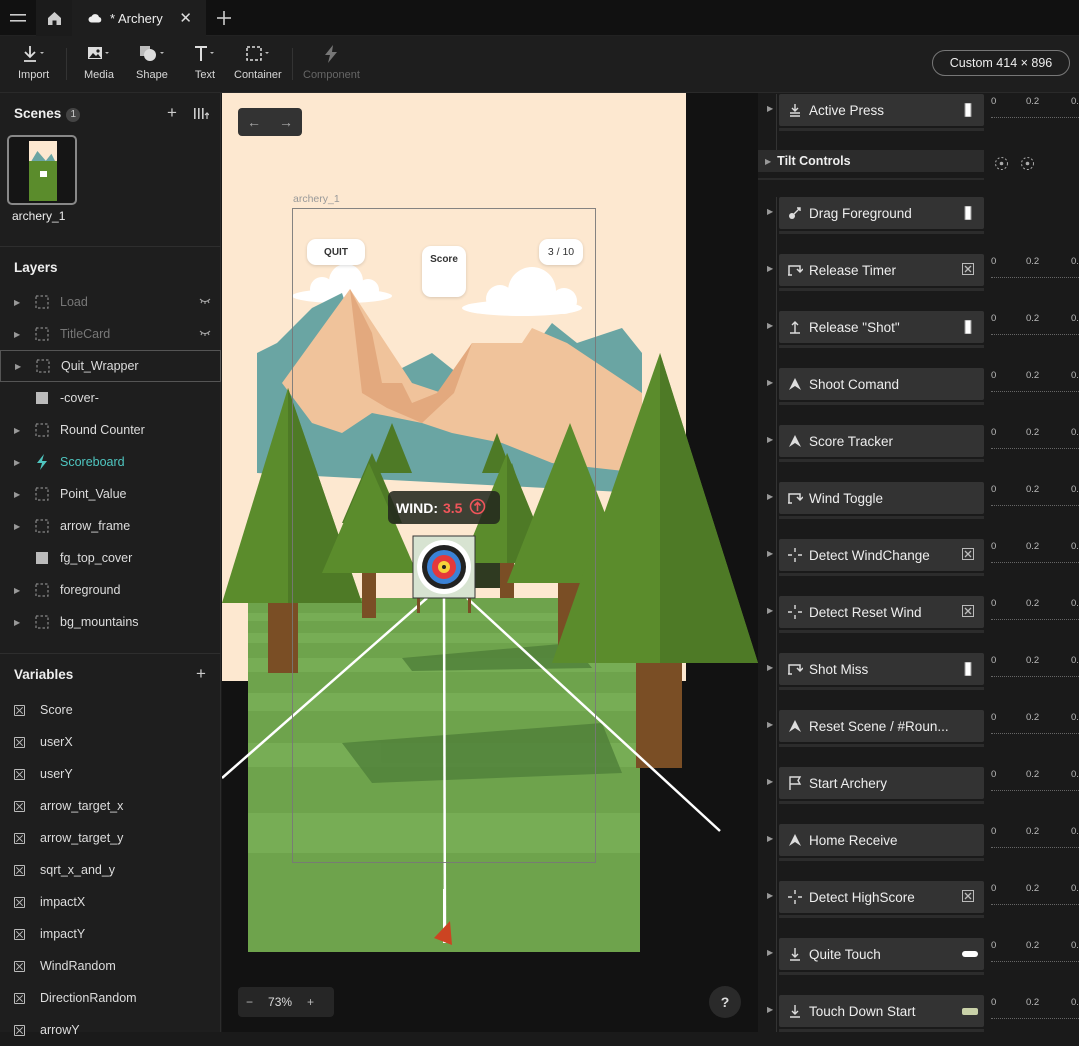  What do you see at coordinates (881, 110) in the screenshot?
I see `interaction-card: Active Press` at bounding box center [881, 110].